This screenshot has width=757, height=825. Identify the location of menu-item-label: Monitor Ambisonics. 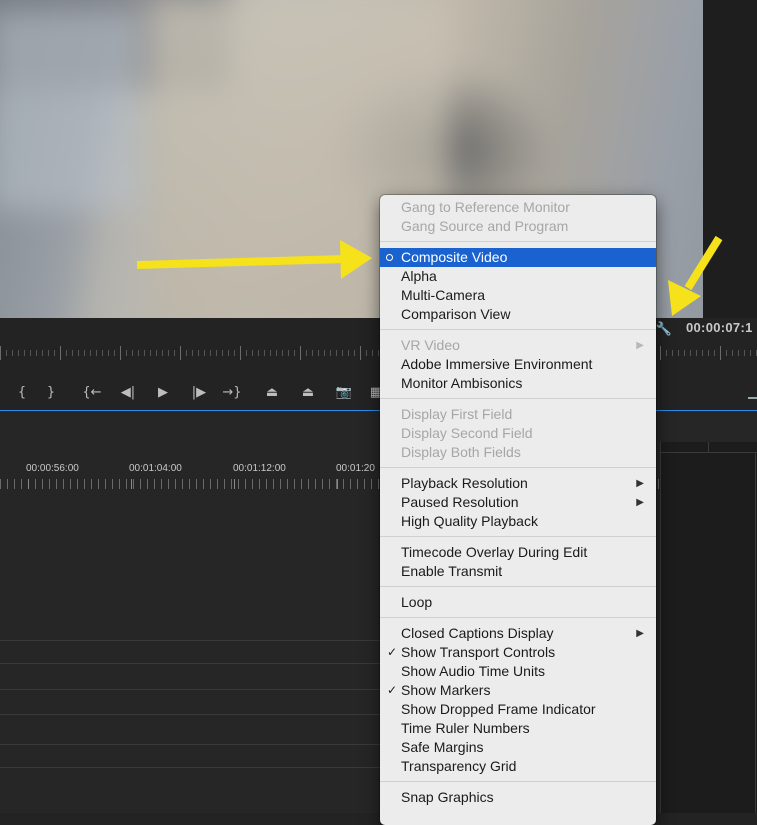
(462, 383).